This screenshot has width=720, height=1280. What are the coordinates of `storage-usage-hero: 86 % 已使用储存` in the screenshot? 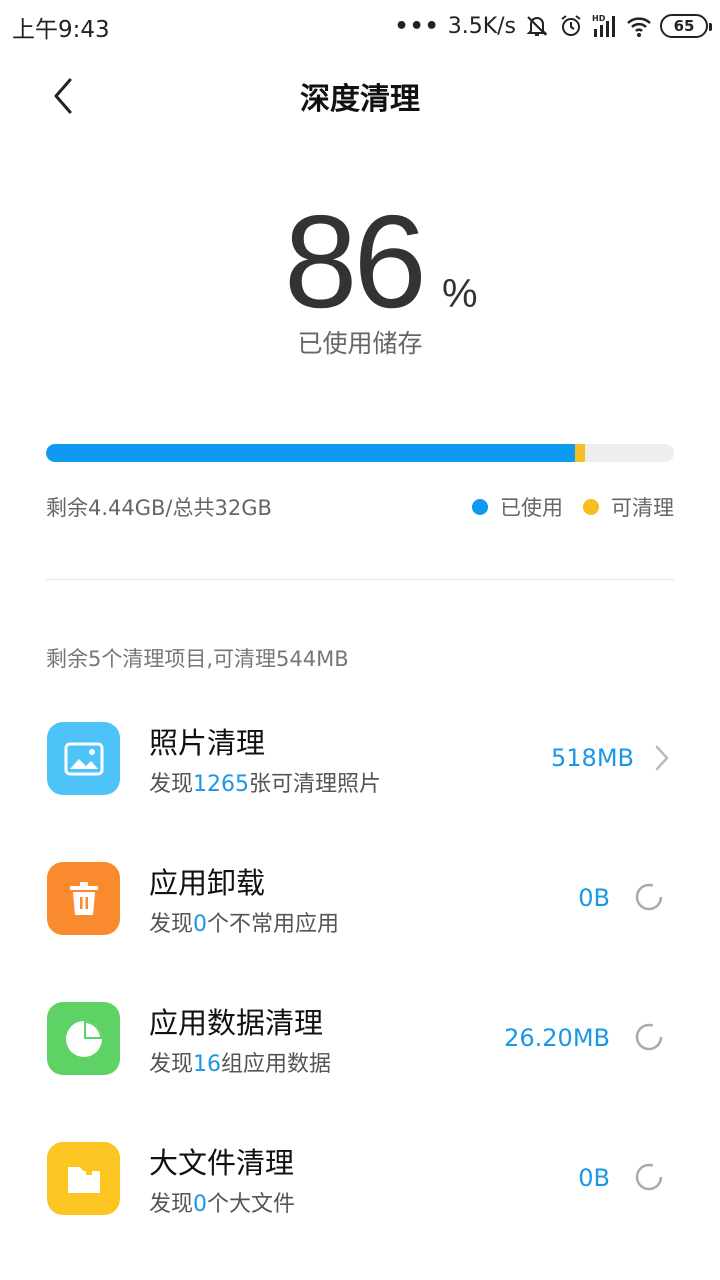 It's located at (360, 281).